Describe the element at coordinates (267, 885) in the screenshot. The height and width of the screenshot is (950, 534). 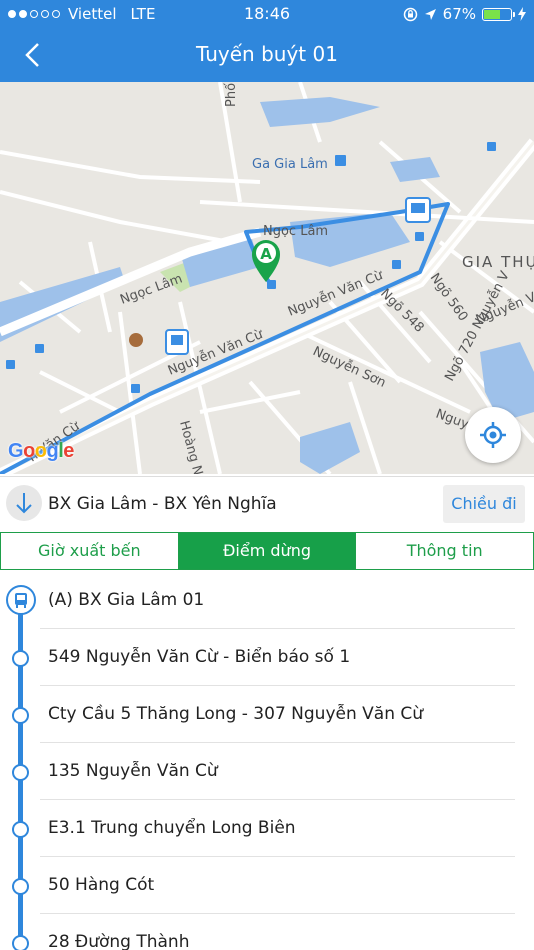
I see `list-item: 50 Hàng Cót` at that location.